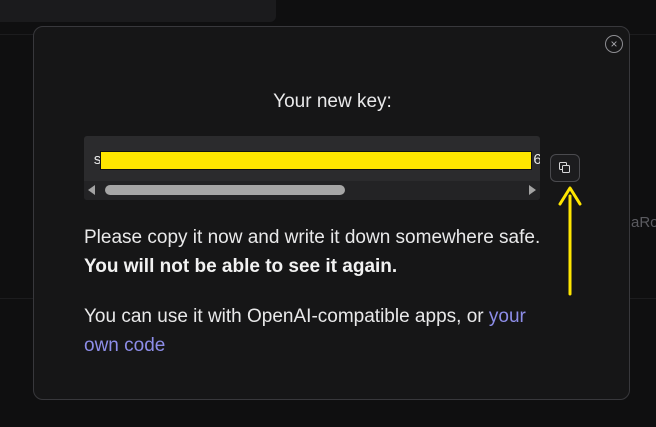  I want to click on dialog-title: Your new key:, so click(332, 101).